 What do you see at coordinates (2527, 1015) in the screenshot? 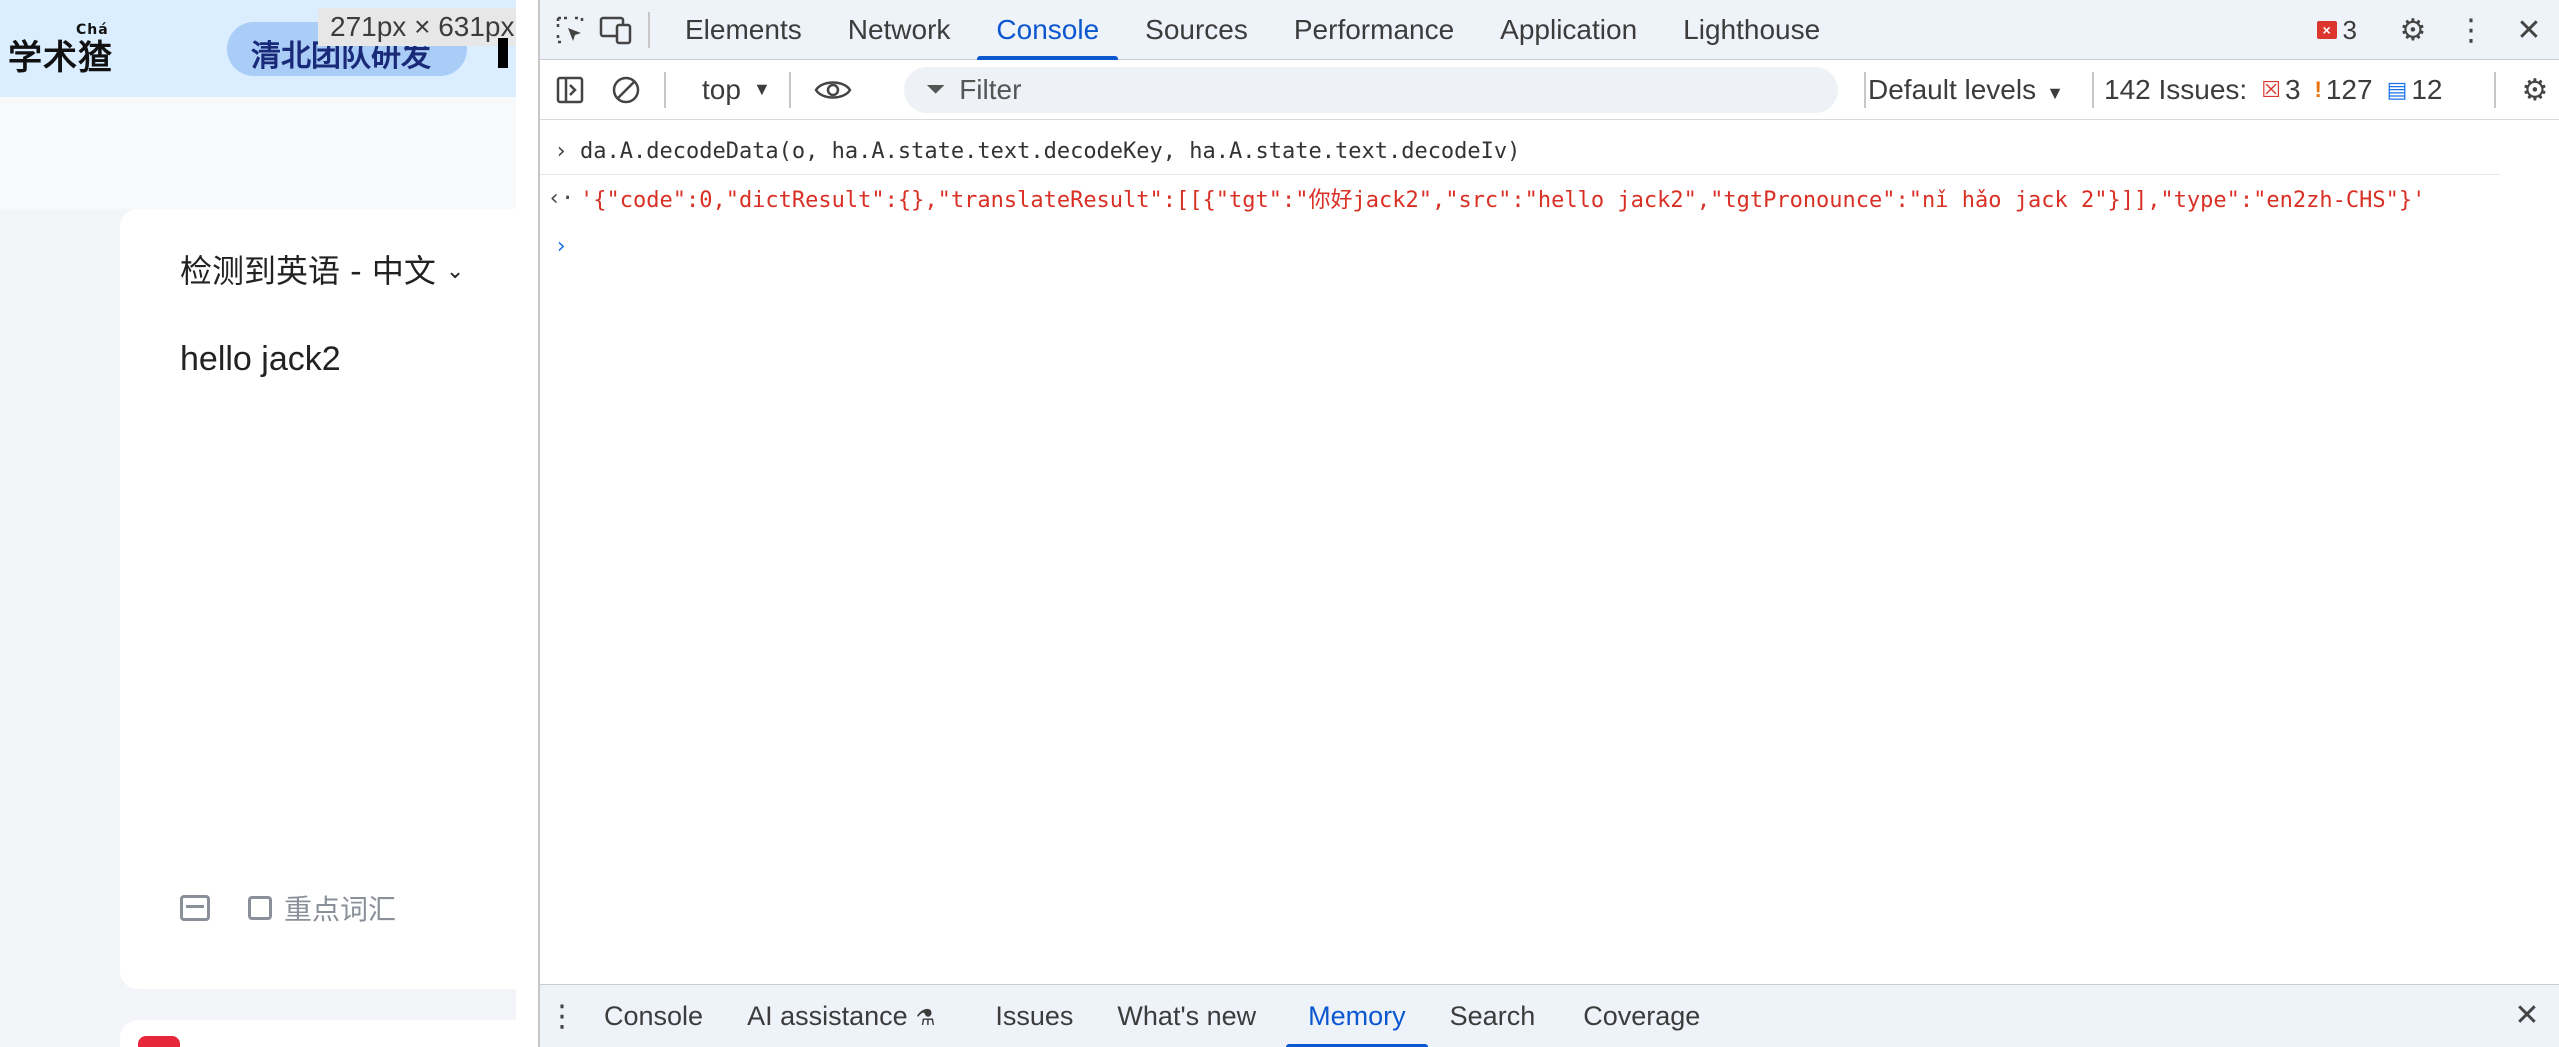
I see `close-drawer-icon: ✕` at bounding box center [2527, 1015].